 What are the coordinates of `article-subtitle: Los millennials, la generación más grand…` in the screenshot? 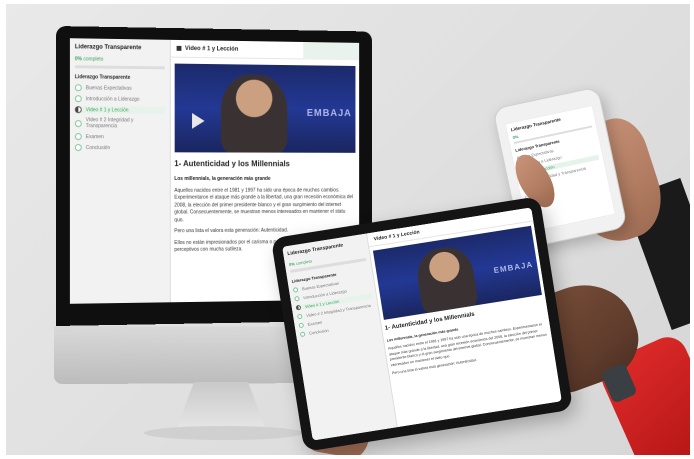 It's located at (222, 179).